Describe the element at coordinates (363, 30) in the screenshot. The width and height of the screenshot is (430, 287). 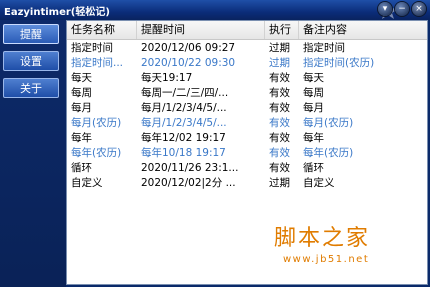
I see `column-header-note: 备注内容` at that location.